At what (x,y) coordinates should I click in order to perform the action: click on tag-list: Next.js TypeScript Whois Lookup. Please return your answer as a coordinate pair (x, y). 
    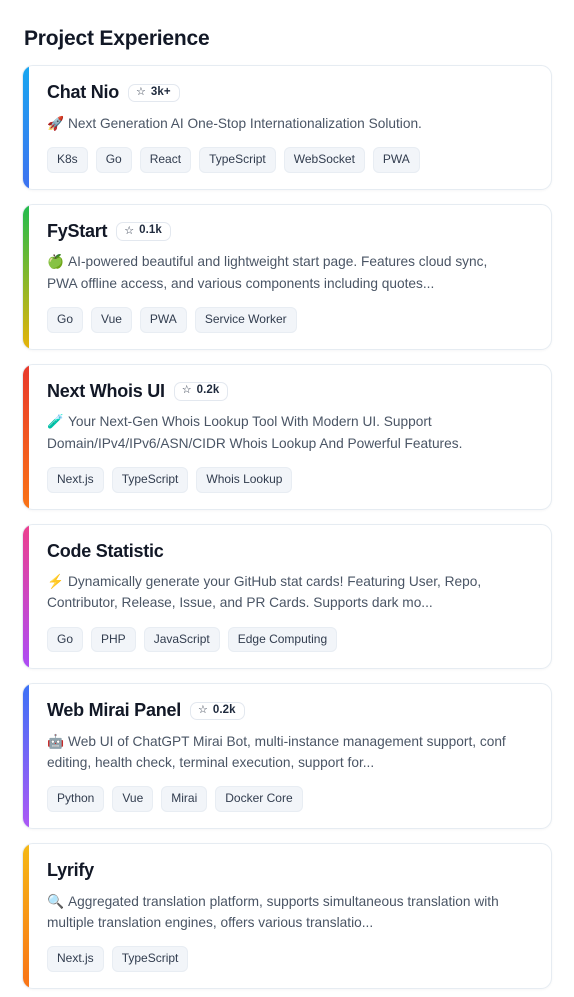
    Looking at the image, I should click on (290, 479).